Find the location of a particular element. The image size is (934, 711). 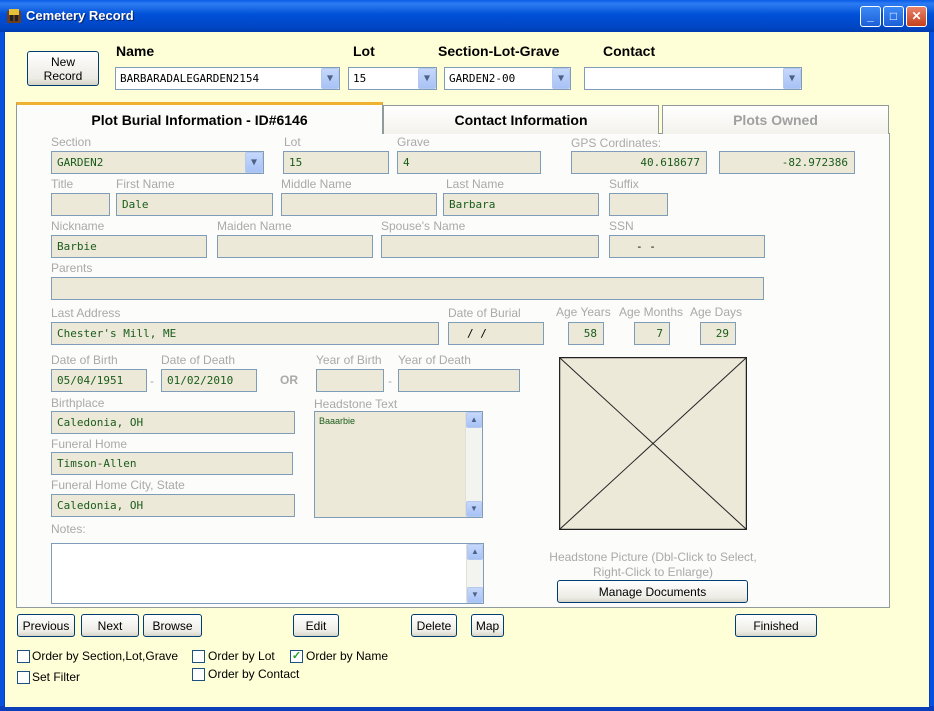

maximize-icon: □ is located at coordinates (893, 16).